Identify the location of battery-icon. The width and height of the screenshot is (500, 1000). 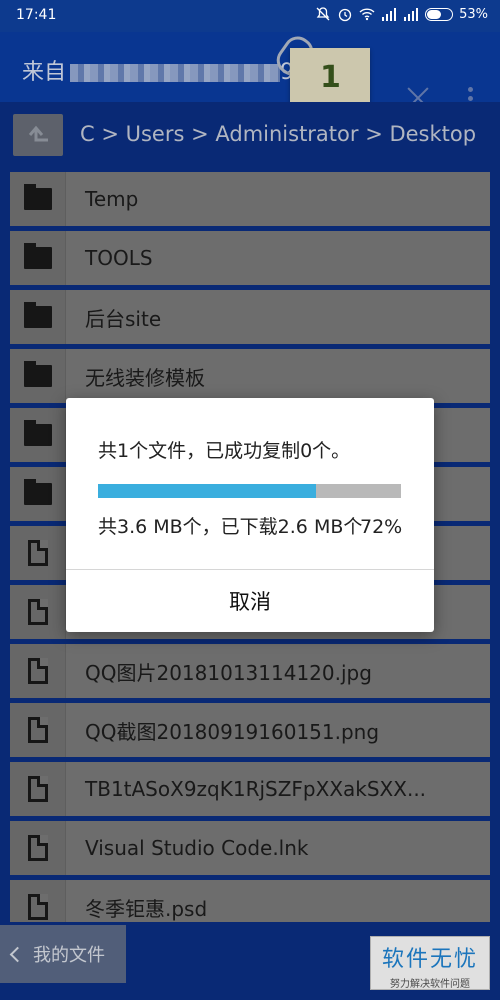
(439, 14).